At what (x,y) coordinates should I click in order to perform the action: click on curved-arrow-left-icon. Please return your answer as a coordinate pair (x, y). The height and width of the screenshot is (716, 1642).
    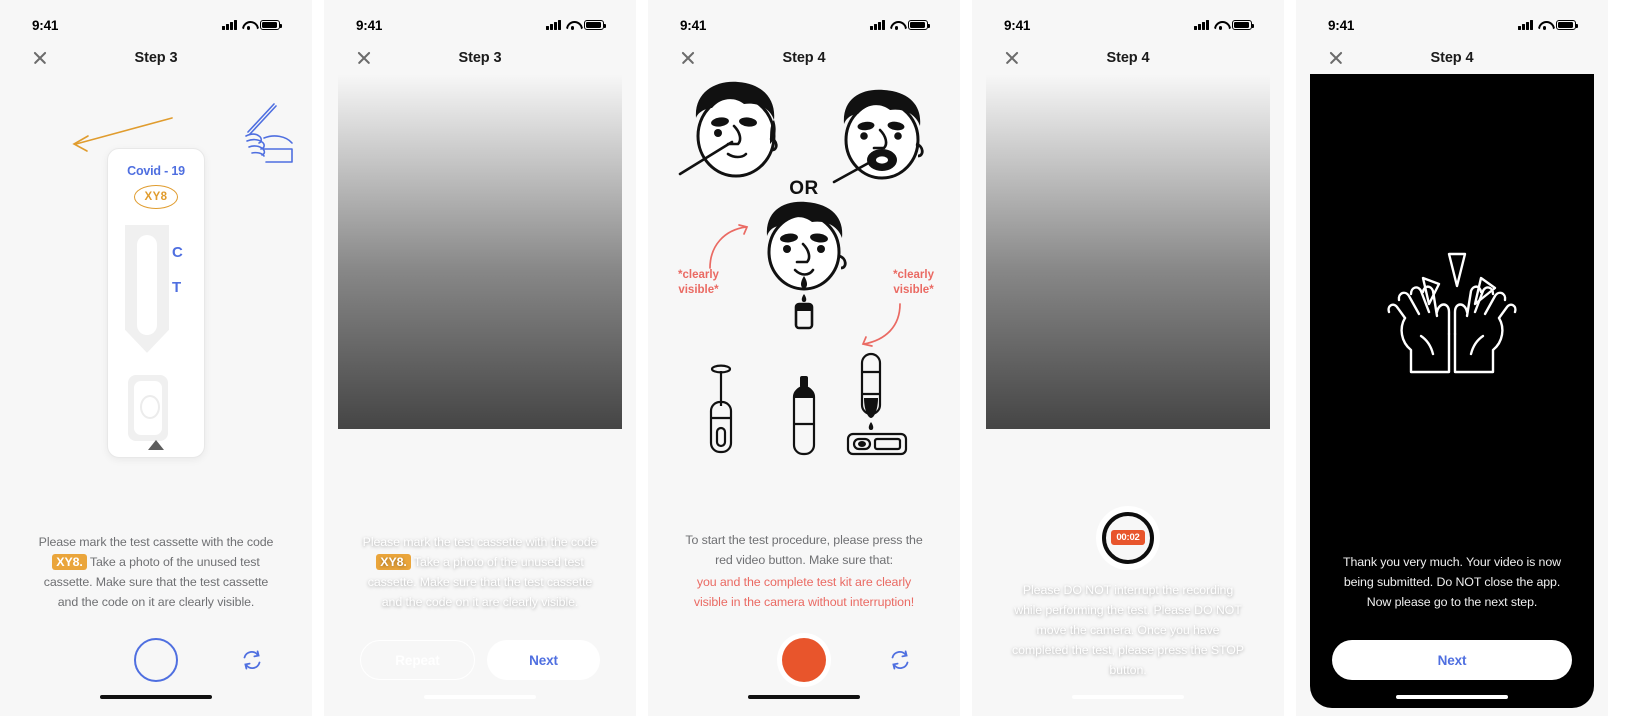
    Looking at the image, I should click on (729, 246).